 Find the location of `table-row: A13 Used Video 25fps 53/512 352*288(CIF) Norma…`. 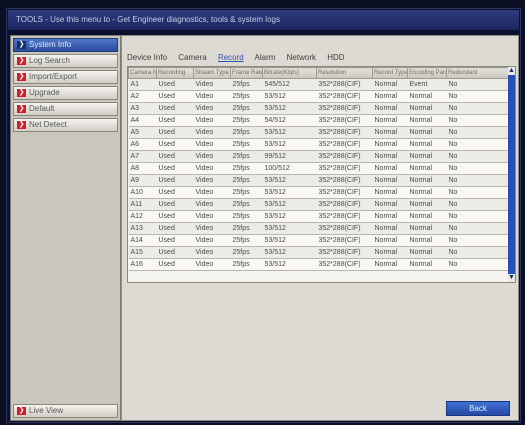

table-row: A13 Used Video 25fps 53/512 352*288(CIF) Norma… is located at coordinates (318, 228).